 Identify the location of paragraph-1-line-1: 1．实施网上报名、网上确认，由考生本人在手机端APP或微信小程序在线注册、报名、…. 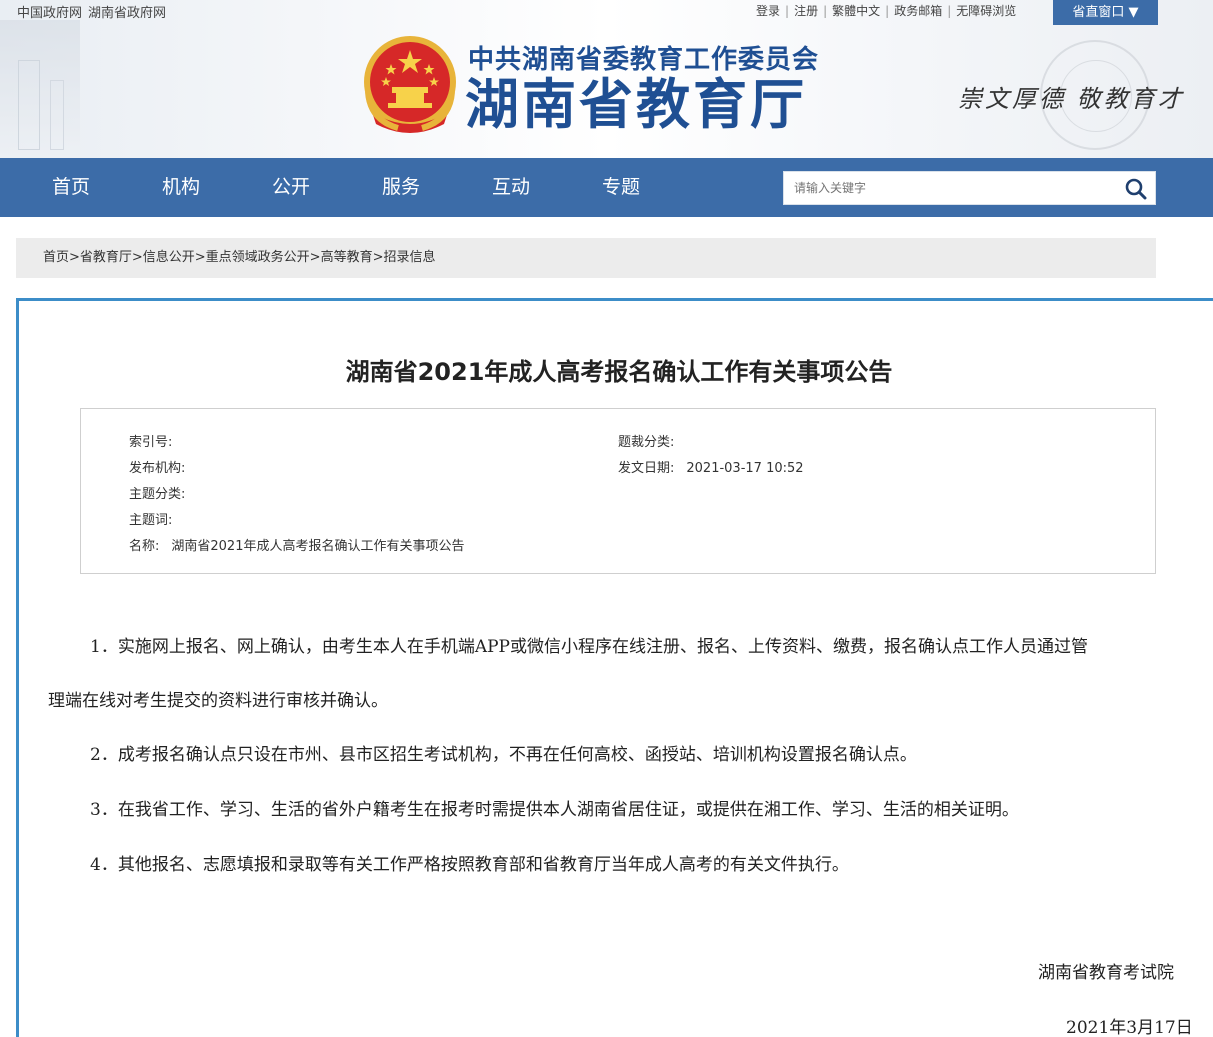
(589, 647).